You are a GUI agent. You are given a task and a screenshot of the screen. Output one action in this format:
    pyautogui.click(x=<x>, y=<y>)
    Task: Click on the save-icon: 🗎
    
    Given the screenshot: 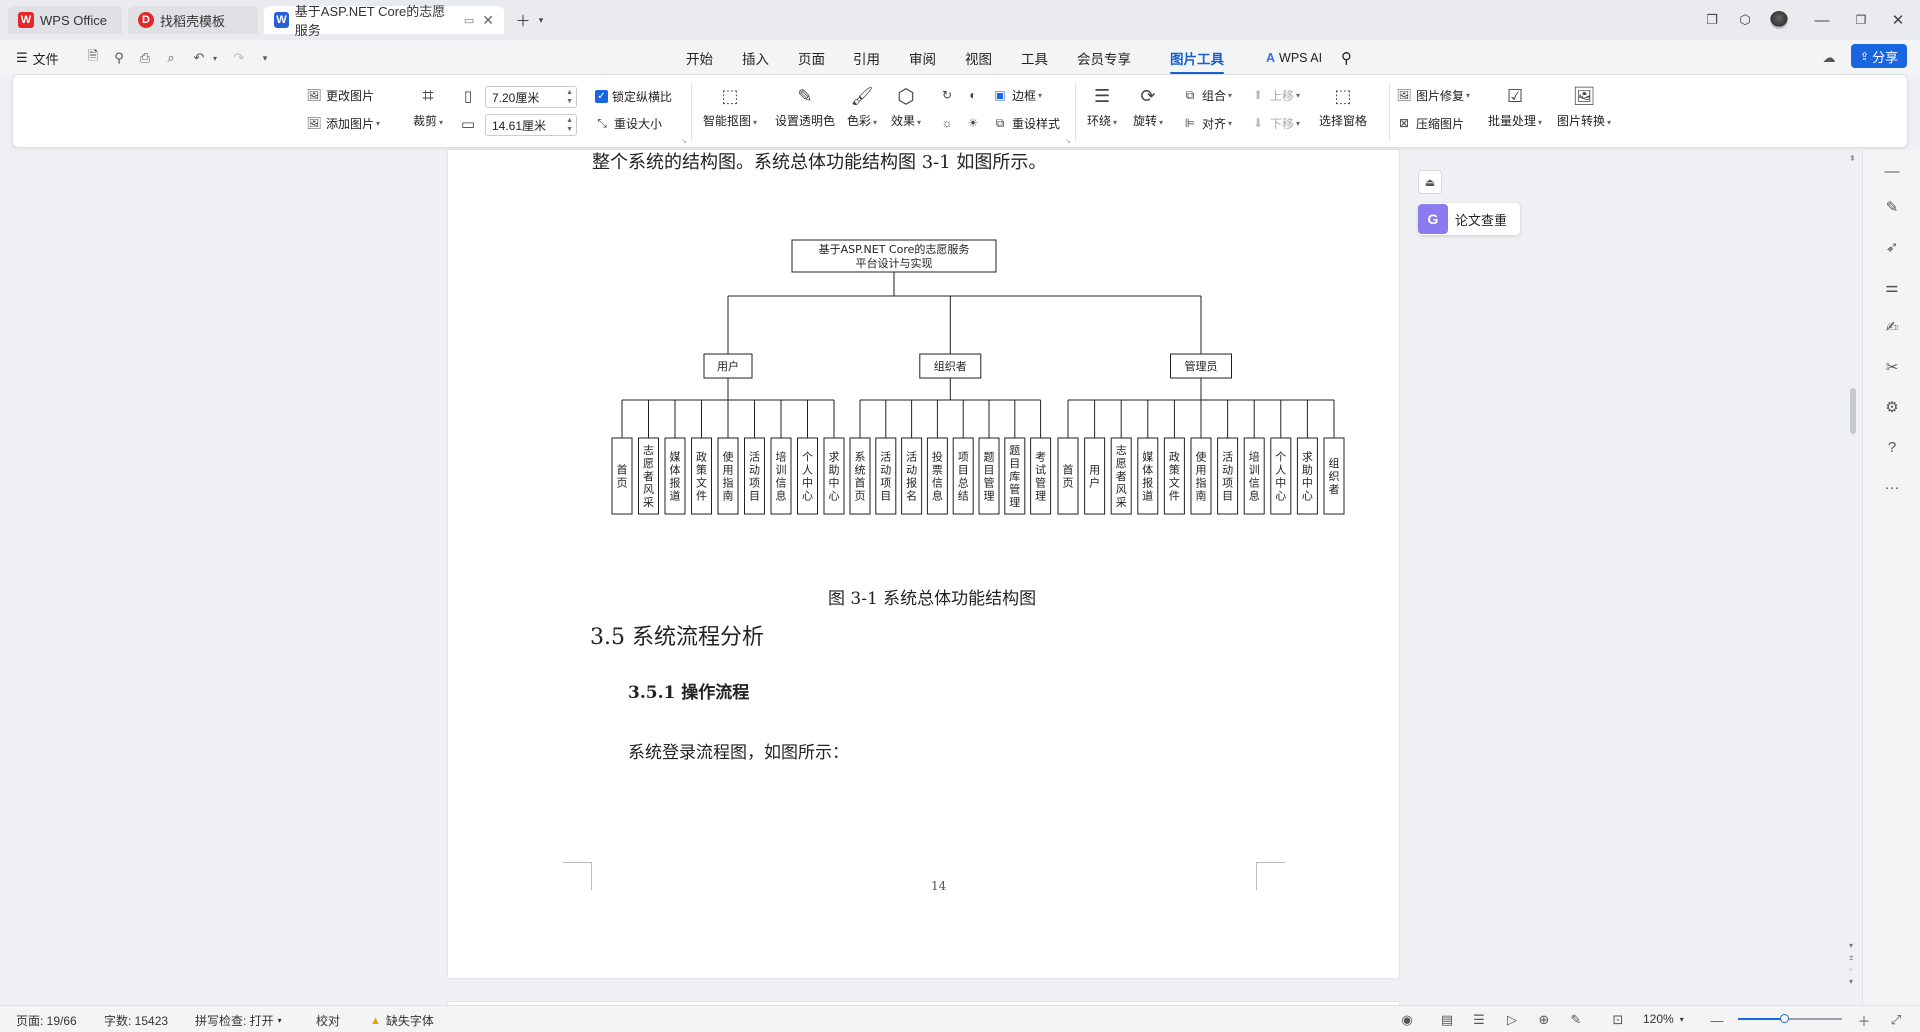 What is the action you would take?
    pyautogui.click(x=93, y=57)
    